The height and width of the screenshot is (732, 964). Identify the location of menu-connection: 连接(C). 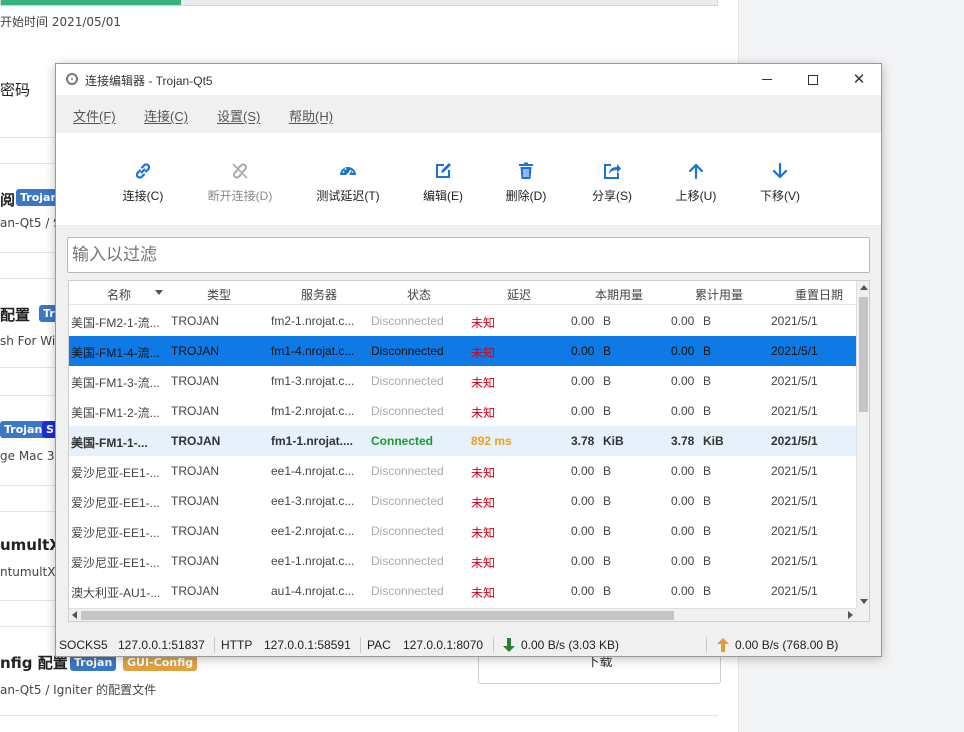
(166, 115).